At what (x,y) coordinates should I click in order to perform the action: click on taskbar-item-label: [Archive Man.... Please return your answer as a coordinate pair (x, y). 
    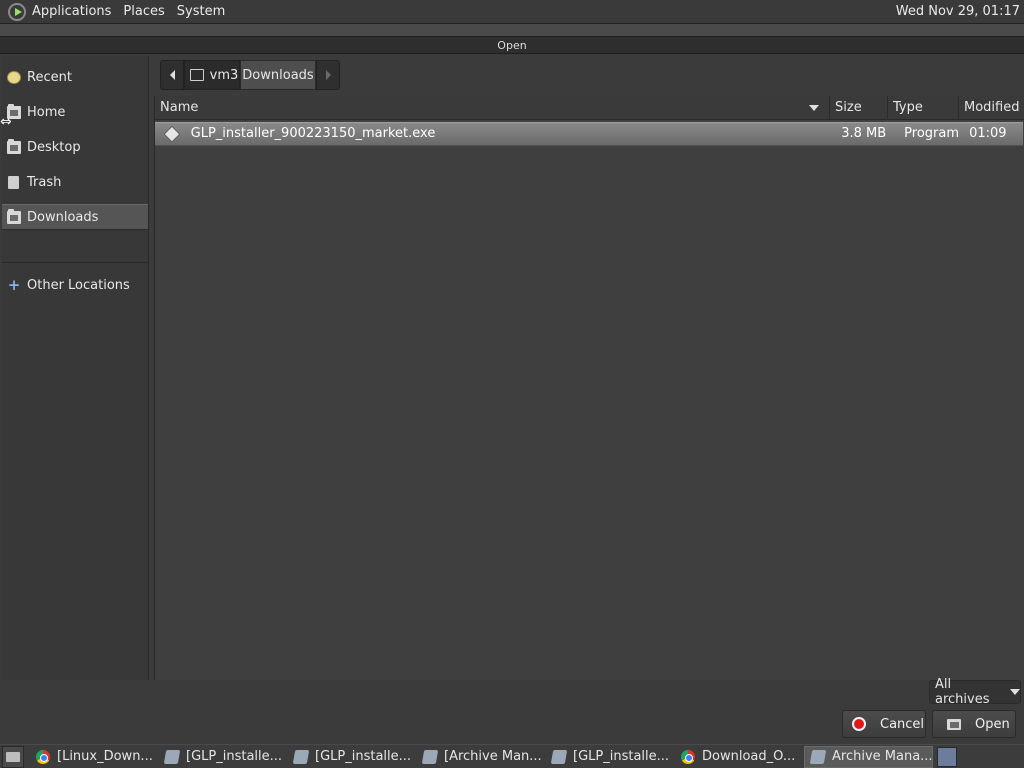
    Looking at the image, I should click on (493, 756).